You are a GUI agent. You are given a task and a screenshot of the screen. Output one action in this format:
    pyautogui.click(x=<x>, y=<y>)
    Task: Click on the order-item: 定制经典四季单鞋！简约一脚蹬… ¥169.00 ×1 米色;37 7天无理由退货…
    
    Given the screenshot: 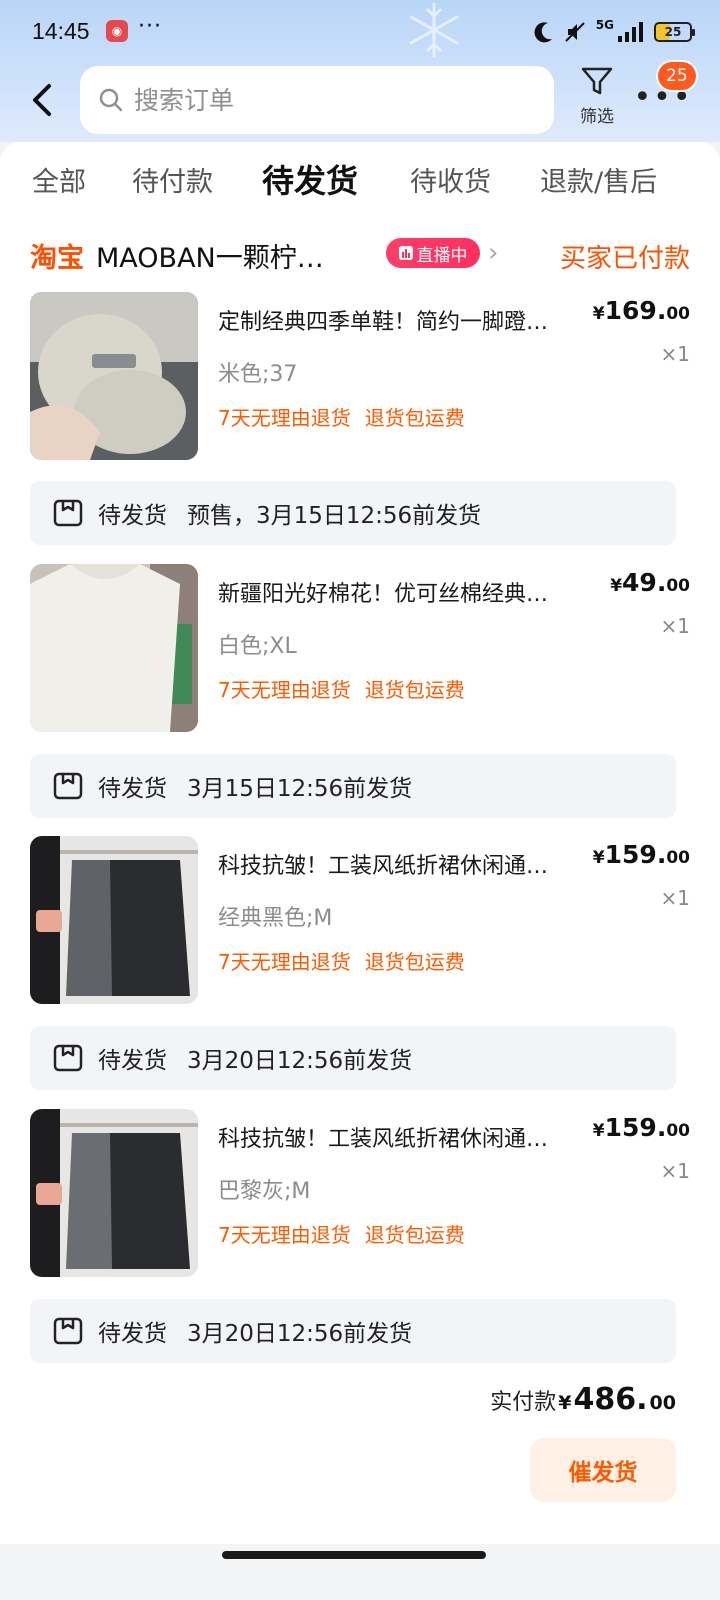 What is the action you would take?
    pyautogui.click(x=360, y=376)
    